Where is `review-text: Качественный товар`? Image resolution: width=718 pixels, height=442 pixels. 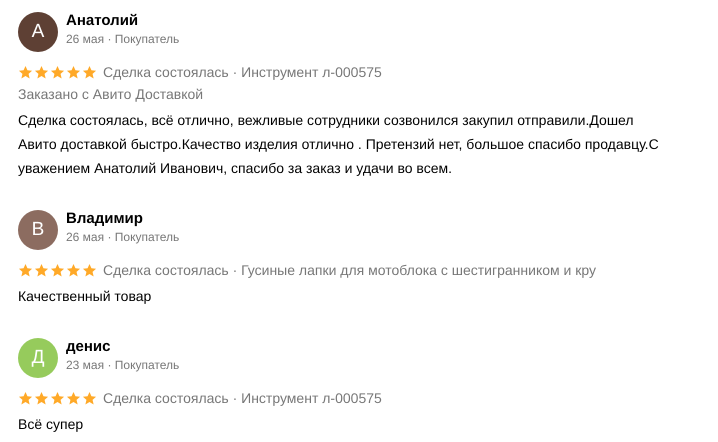
review-text: Качественный товар is located at coordinates (85, 296).